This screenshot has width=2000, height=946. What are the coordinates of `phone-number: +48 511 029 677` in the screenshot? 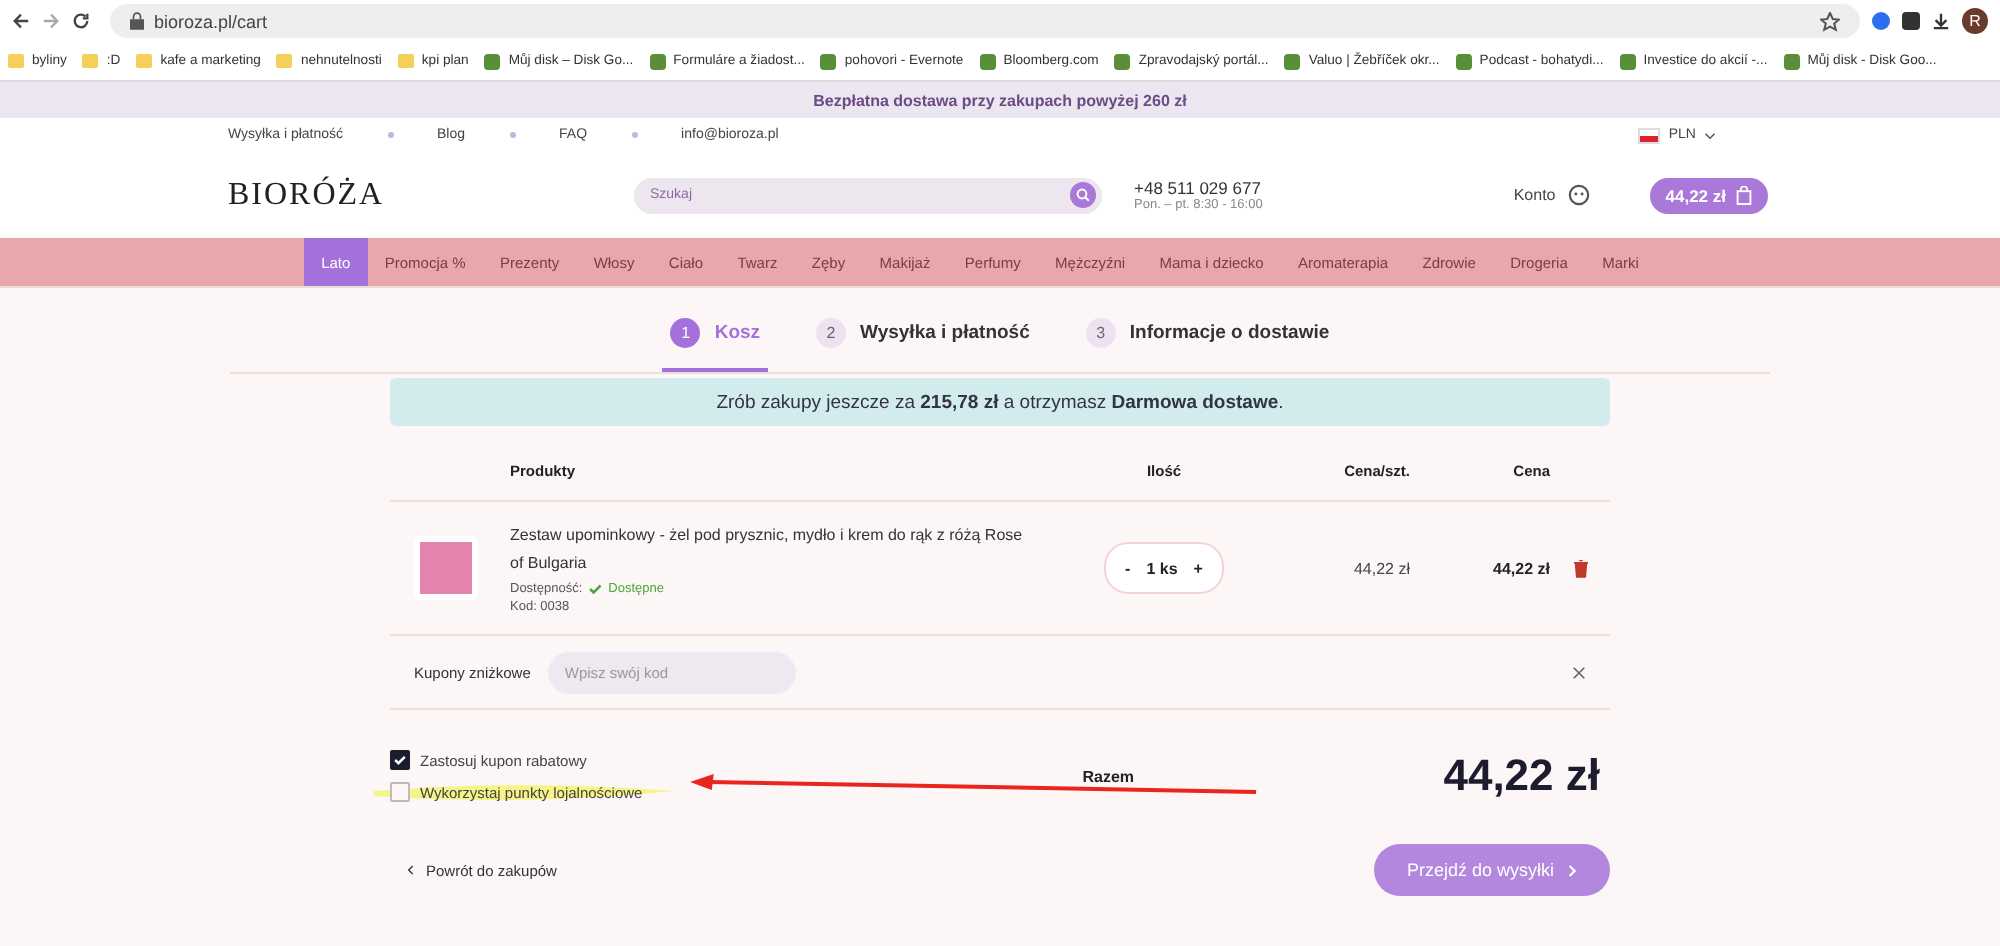 It's located at (1198, 188).